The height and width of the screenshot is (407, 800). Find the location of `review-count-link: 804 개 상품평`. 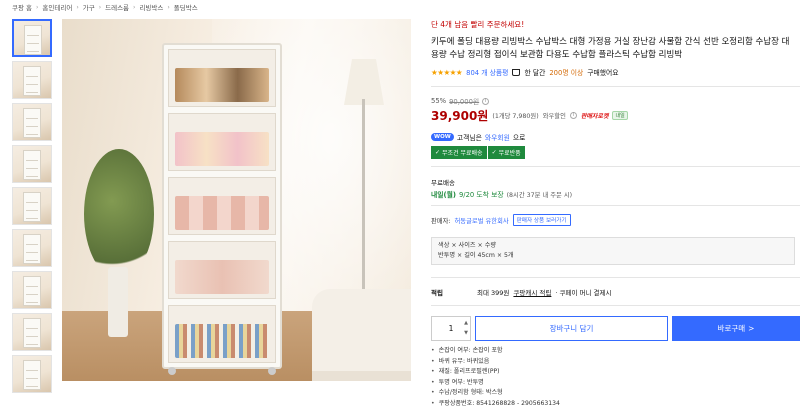

review-count-link: 804 개 상품평 is located at coordinates (487, 72).